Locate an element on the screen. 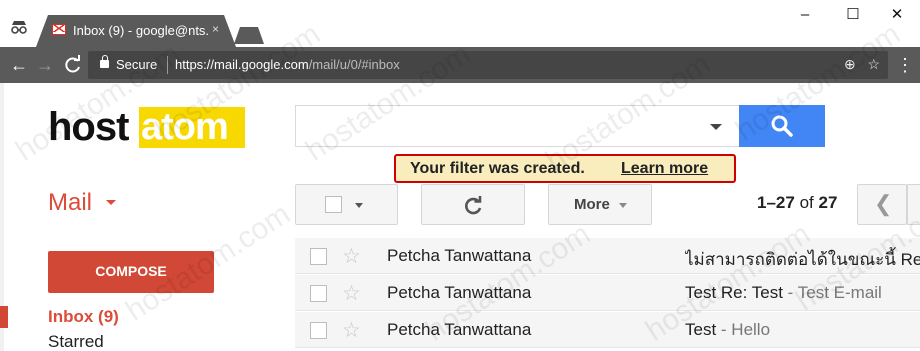  more-caret-icon is located at coordinates (623, 205).